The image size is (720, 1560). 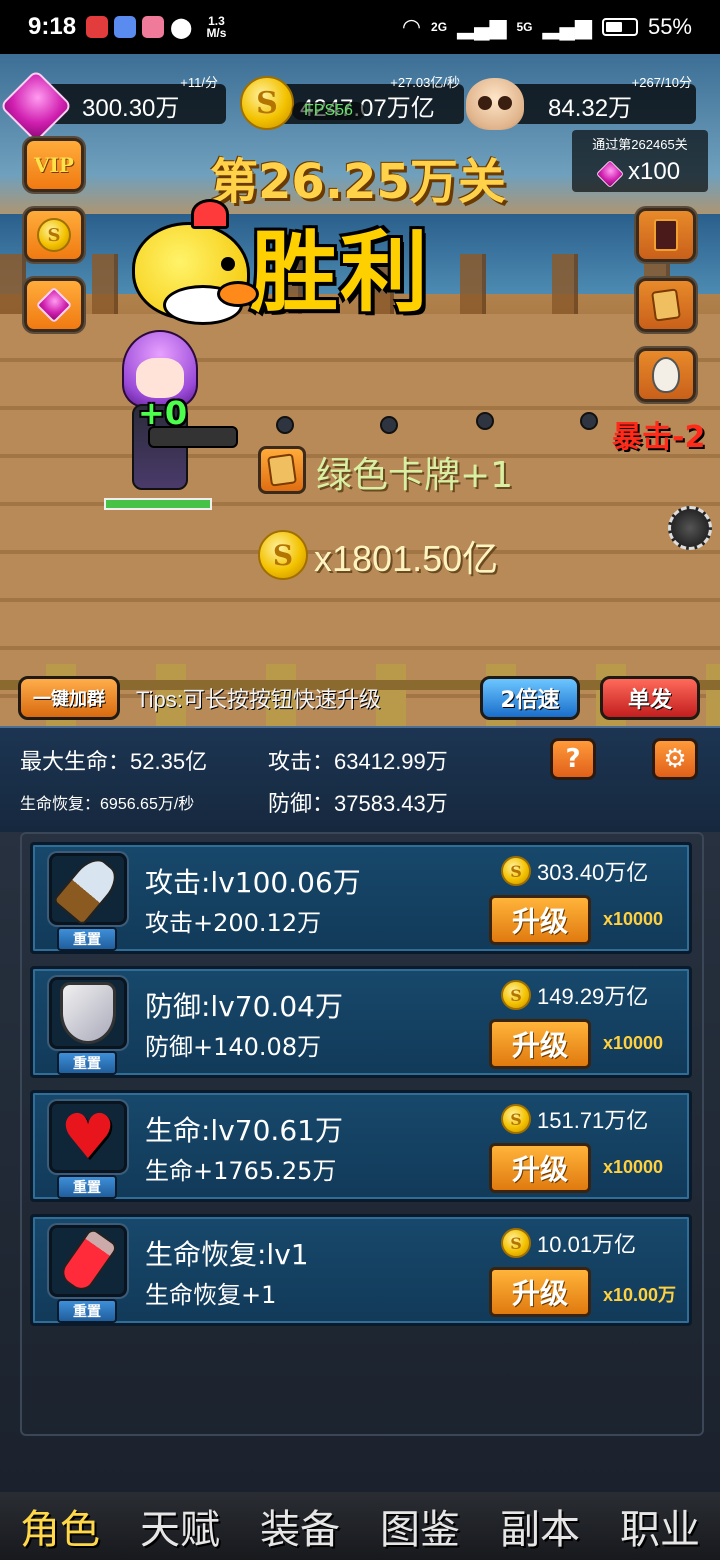 I want to click on card-pack-button, so click(x=666, y=235).